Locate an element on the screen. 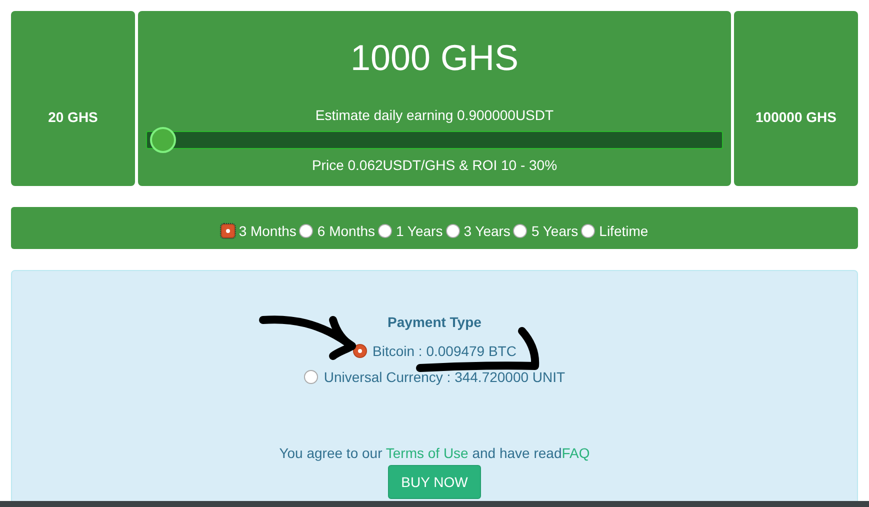  faq-link: FAQ is located at coordinates (576, 453).